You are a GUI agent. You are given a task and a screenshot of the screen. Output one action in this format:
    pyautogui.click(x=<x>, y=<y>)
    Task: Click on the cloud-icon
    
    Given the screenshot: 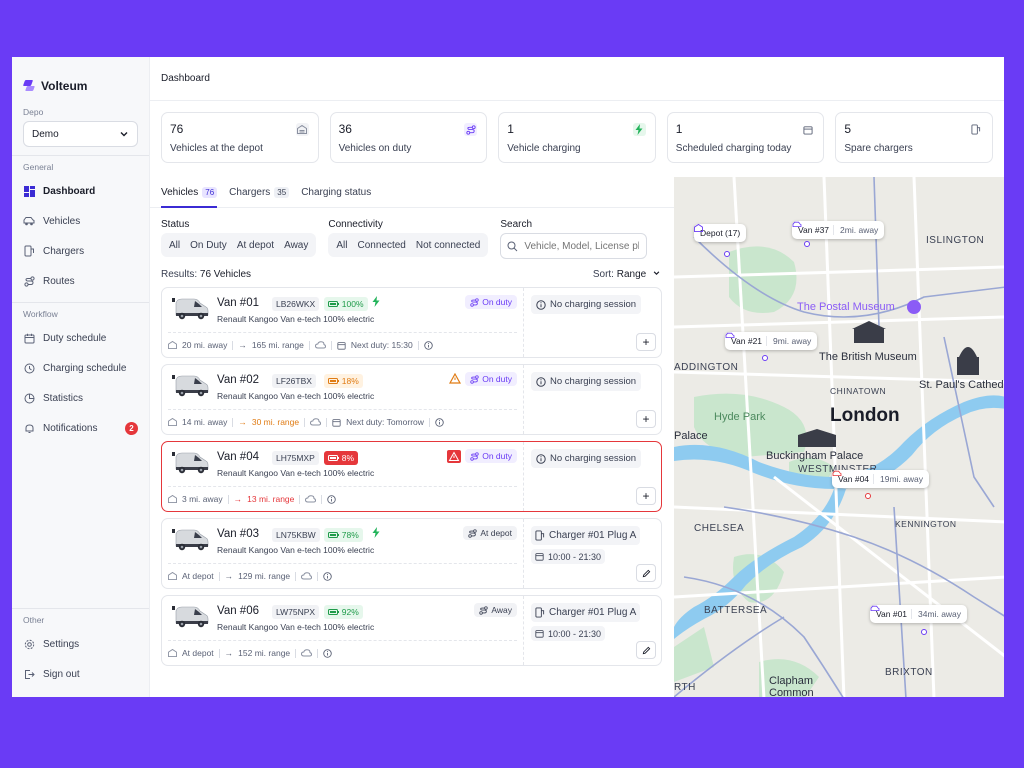 What is the action you would take?
    pyautogui.click(x=311, y=499)
    